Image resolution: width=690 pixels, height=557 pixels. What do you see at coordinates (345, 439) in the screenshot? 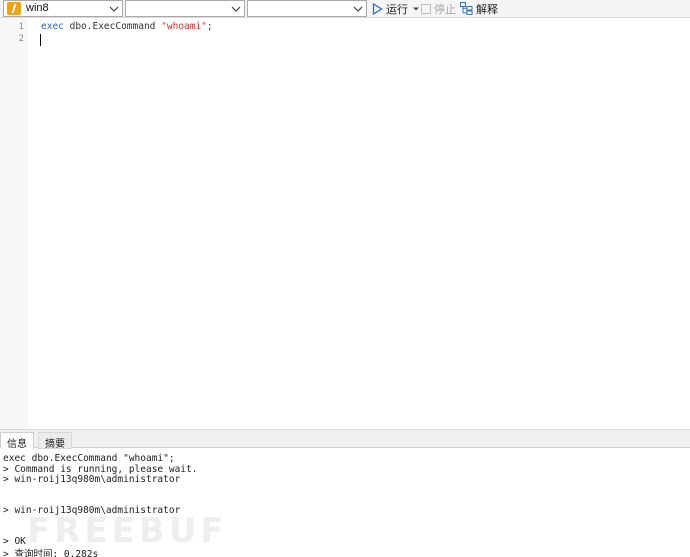
I see `result-tabs: 信息 摘要` at bounding box center [345, 439].